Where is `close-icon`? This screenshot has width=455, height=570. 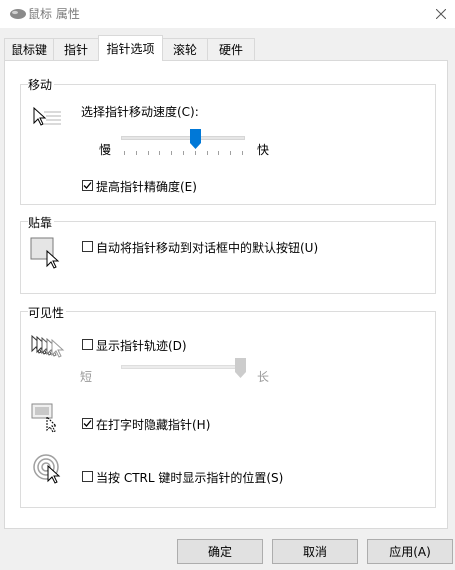
close-icon is located at coordinates (440, 14).